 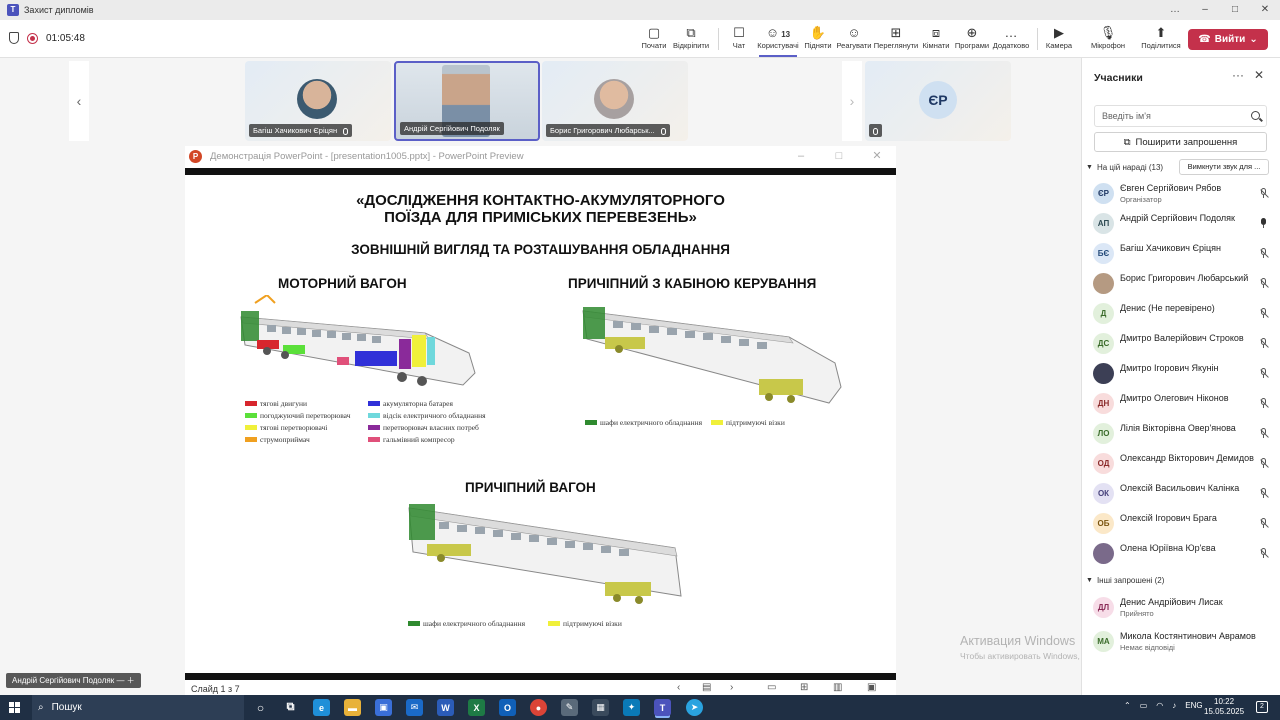 What do you see at coordinates (1182, 254) in the screenshot?
I see `participant-row: БЄ Багіш Хачикович Єріцян` at bounding box center [1182, 254].